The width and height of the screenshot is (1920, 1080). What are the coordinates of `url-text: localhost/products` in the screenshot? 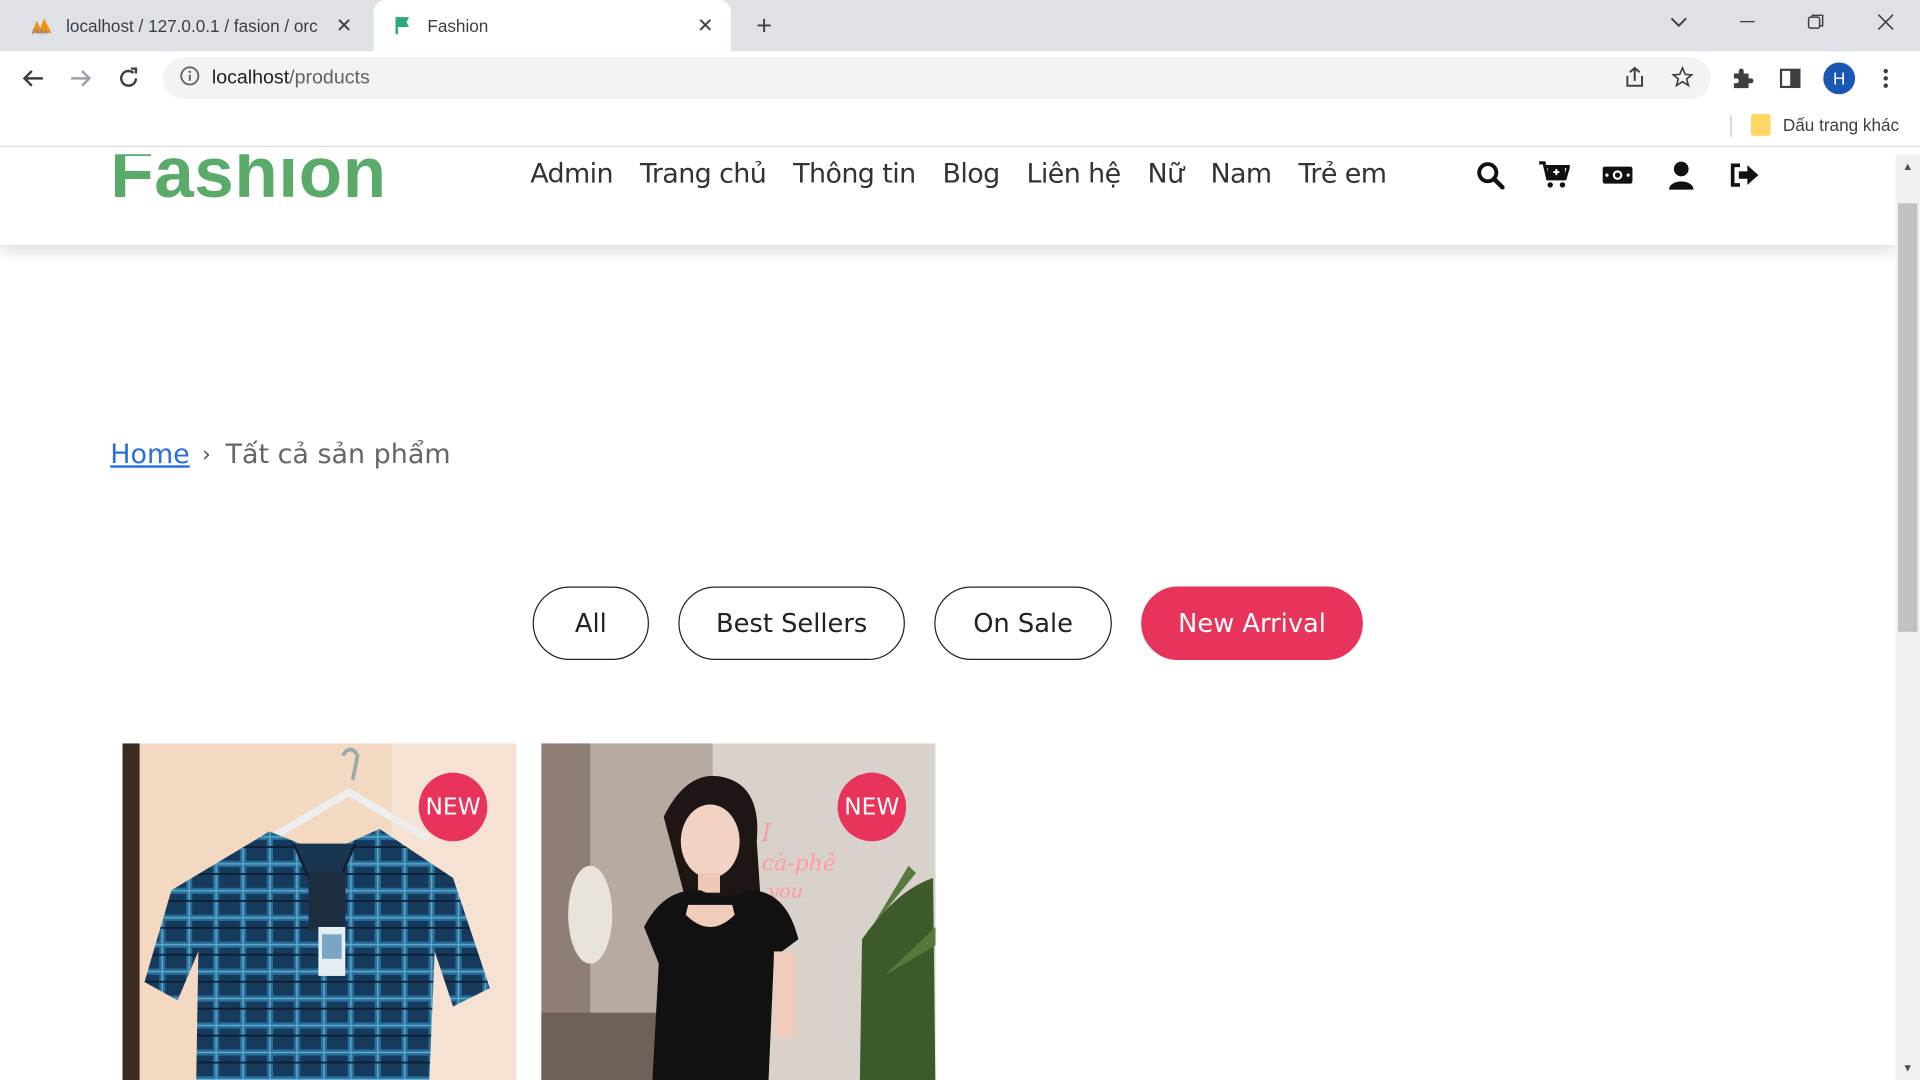 It's located at (291, 78).